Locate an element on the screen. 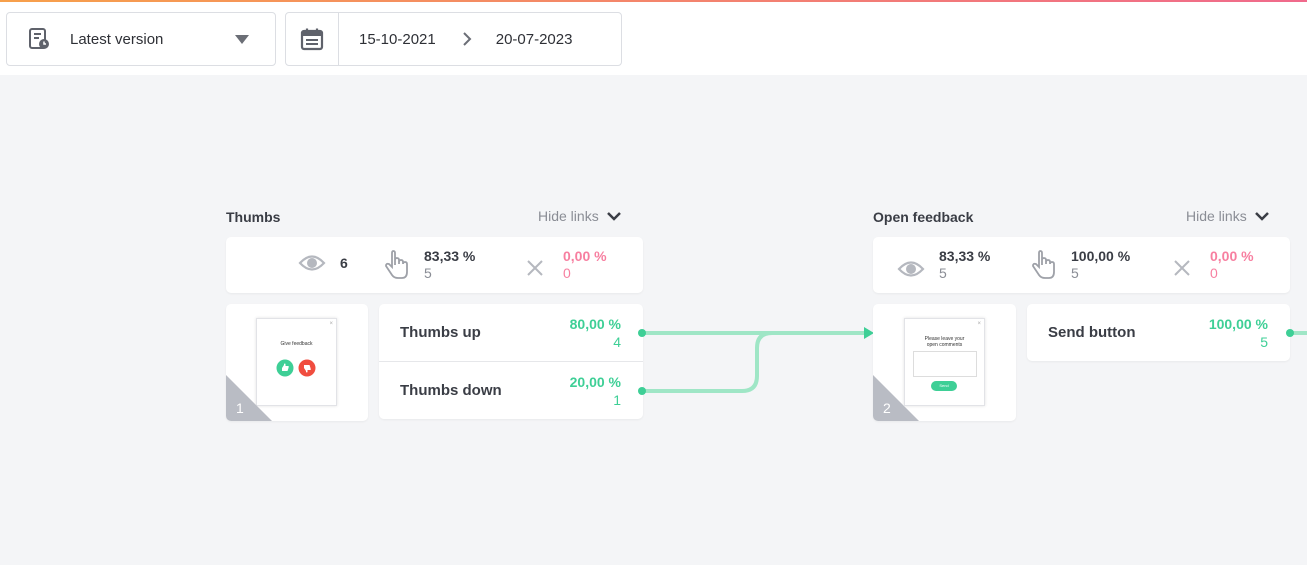 This screenshot has width=1307, height=565. step-title-thumbs: Thumbs is located at coordinates (253, 217).